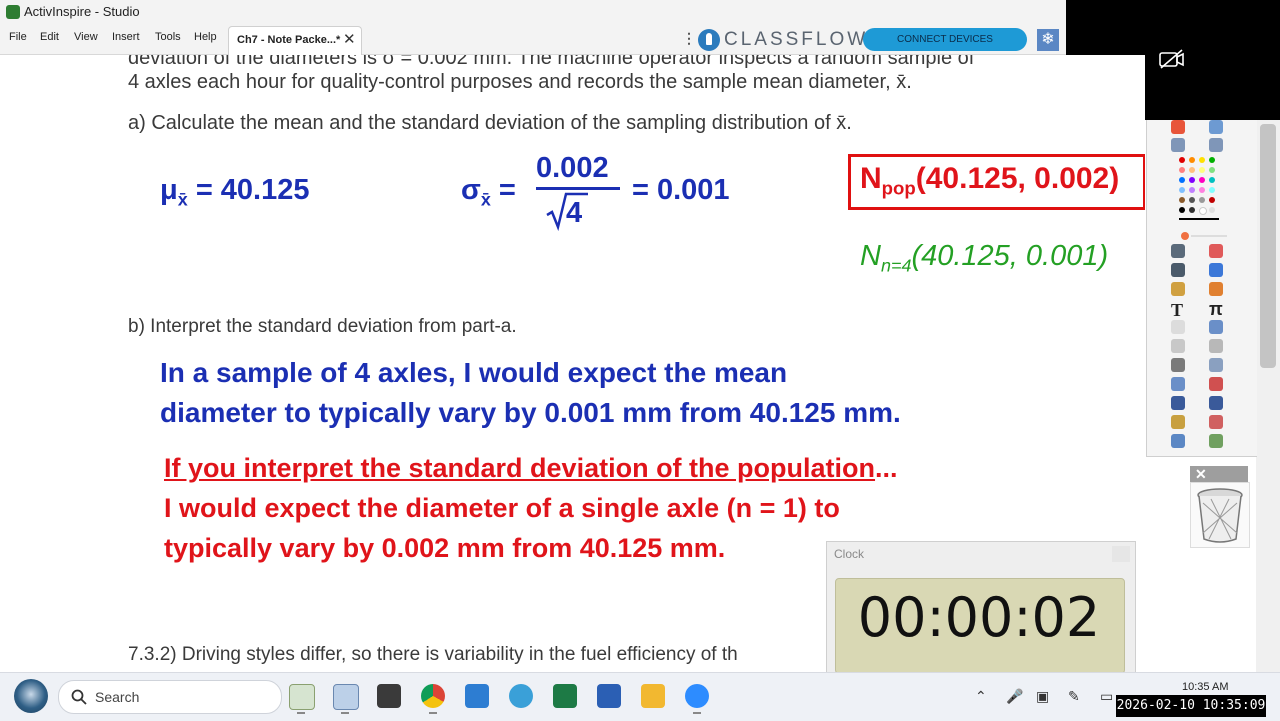  I want to click on sigma-equals: =, so click(507, 190).